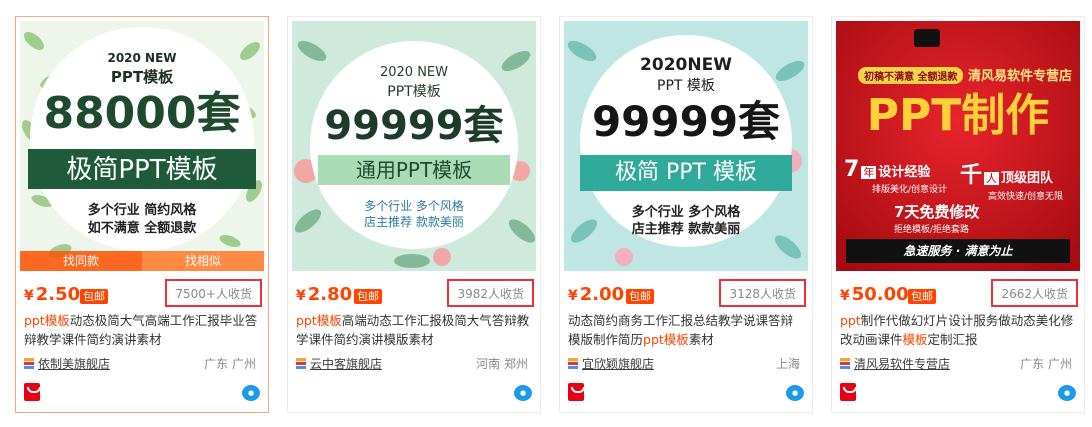  Describe the element at coordinates (142, 113) in the screenshot. I see `image-headline: 88000套` at that location.